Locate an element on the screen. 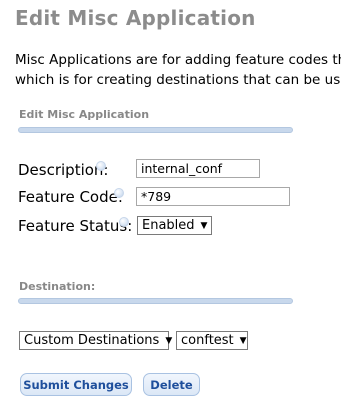 This screenshot has width=341, height=410. destination-type-select: Custom Destinations ▼ is located at coordinates (96, 340).